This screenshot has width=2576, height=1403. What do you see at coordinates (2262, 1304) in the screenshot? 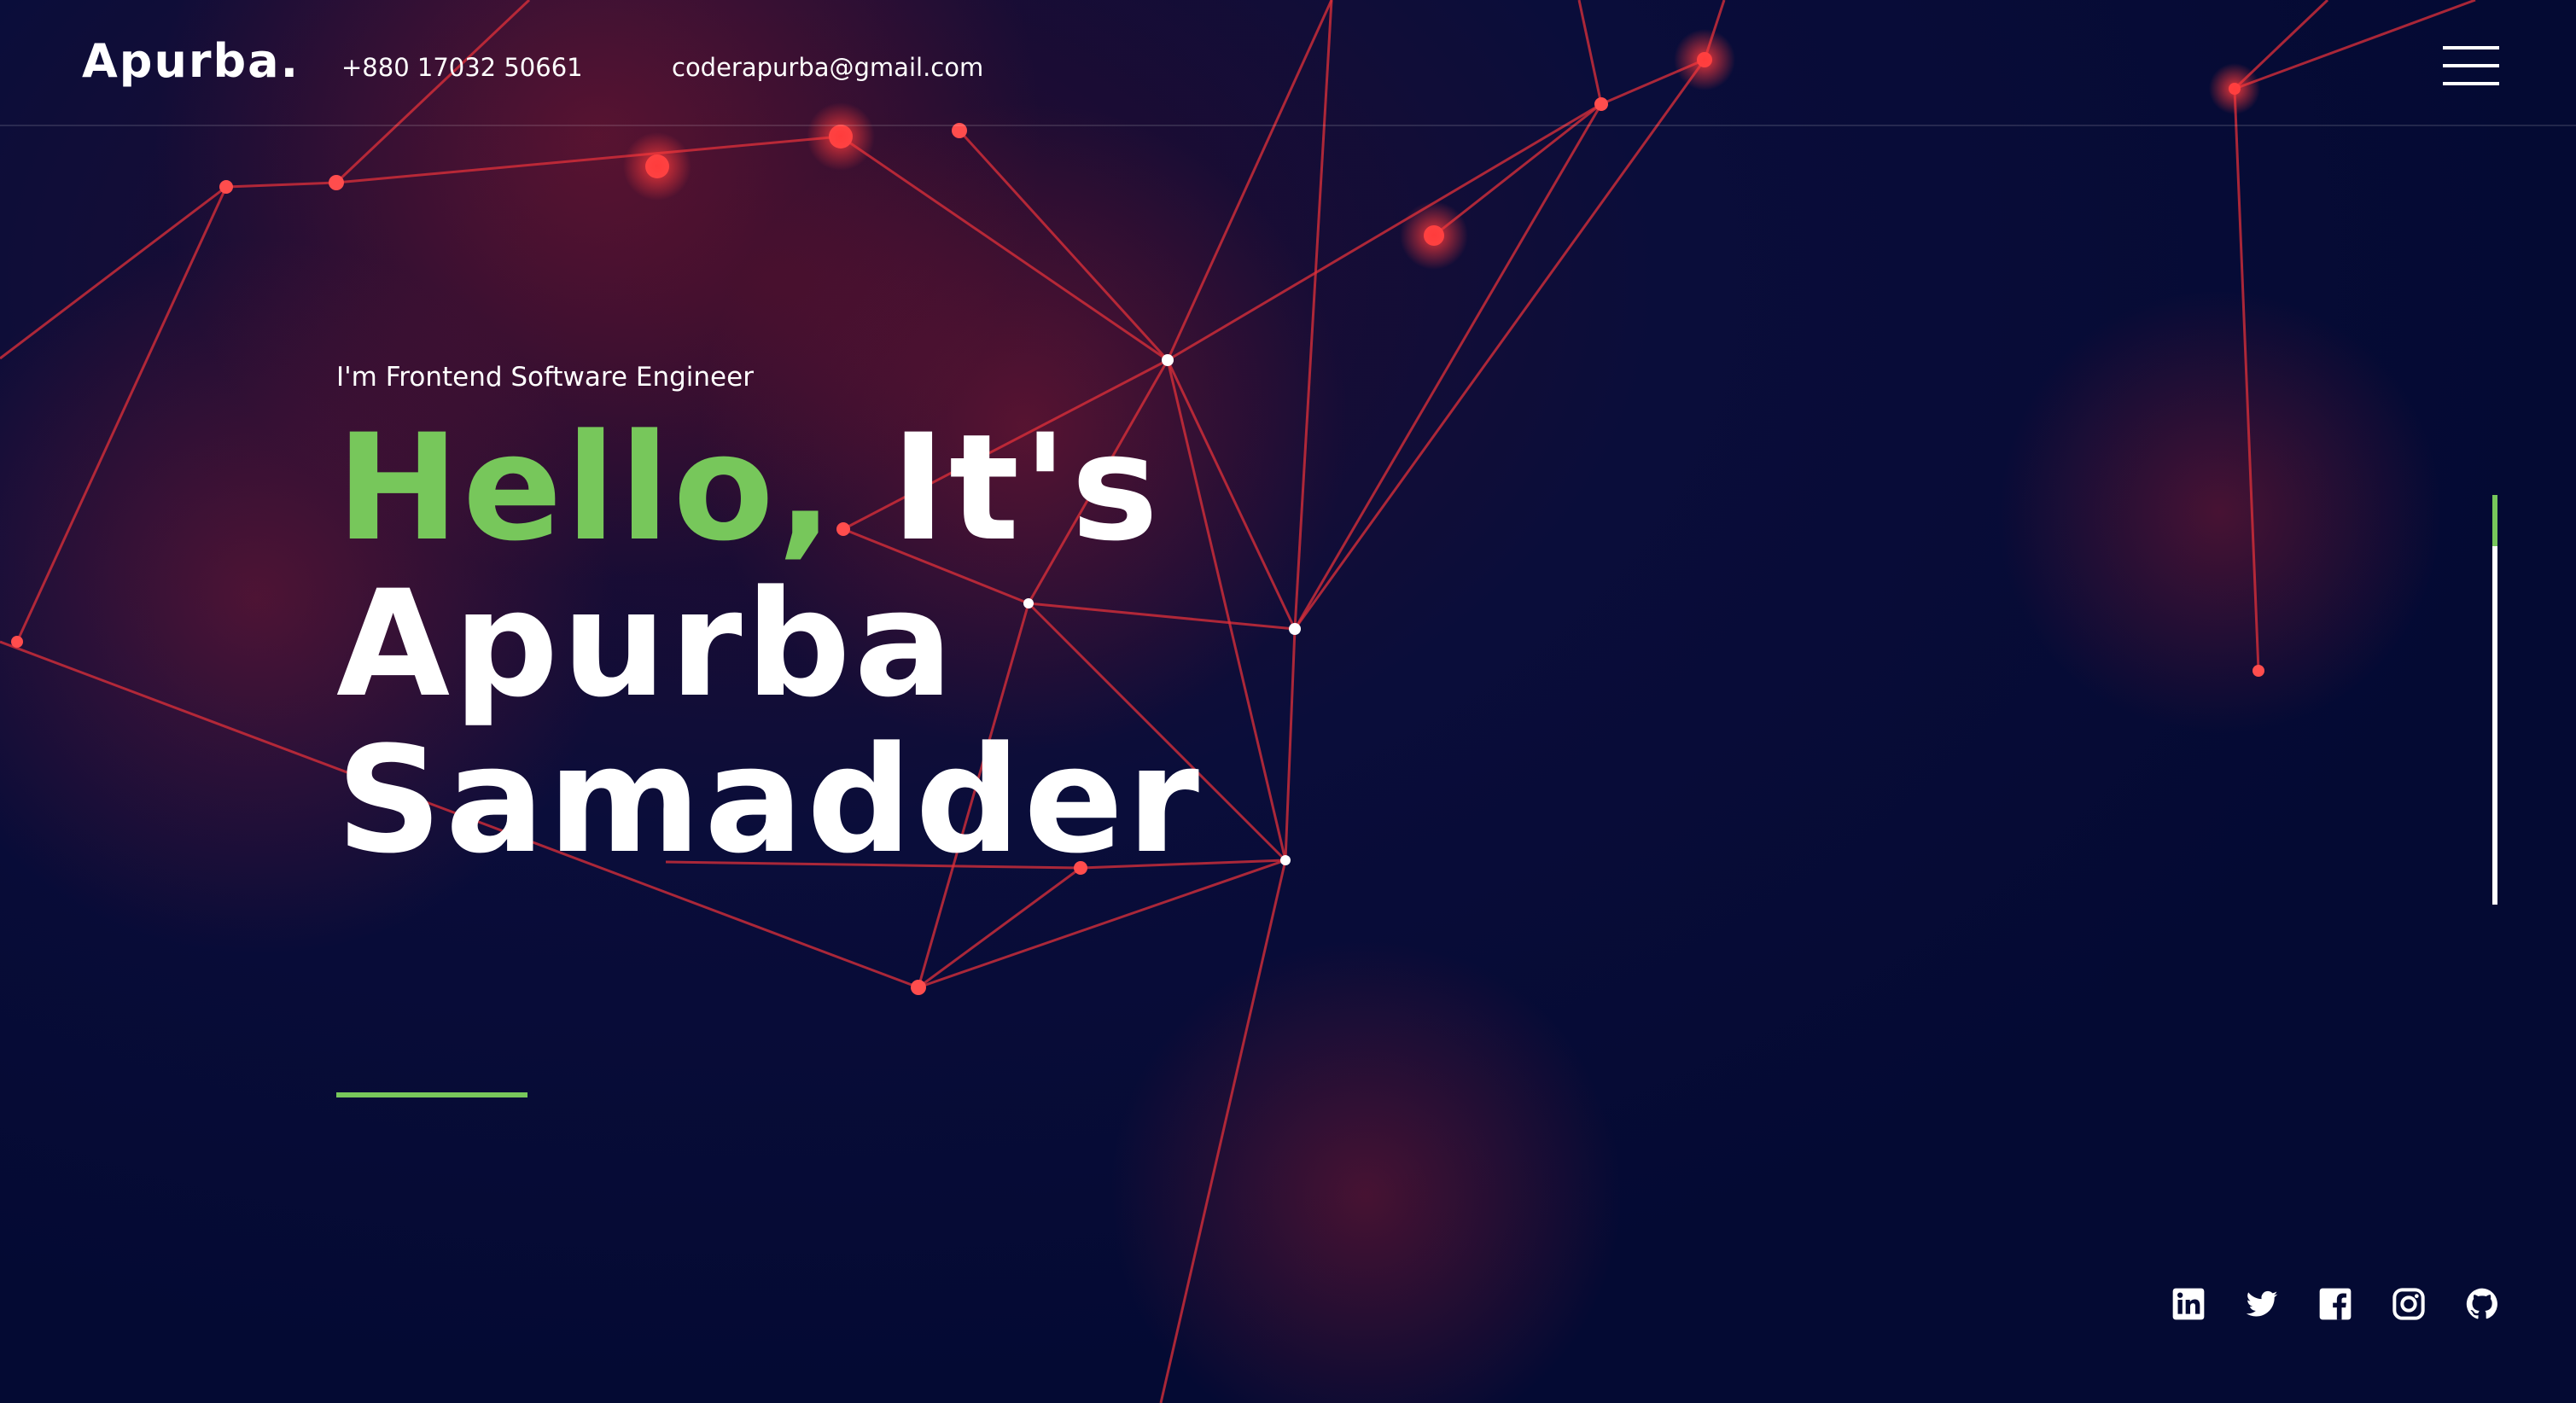
I see `twitter-icon` at bounding box center [2262, 1304].